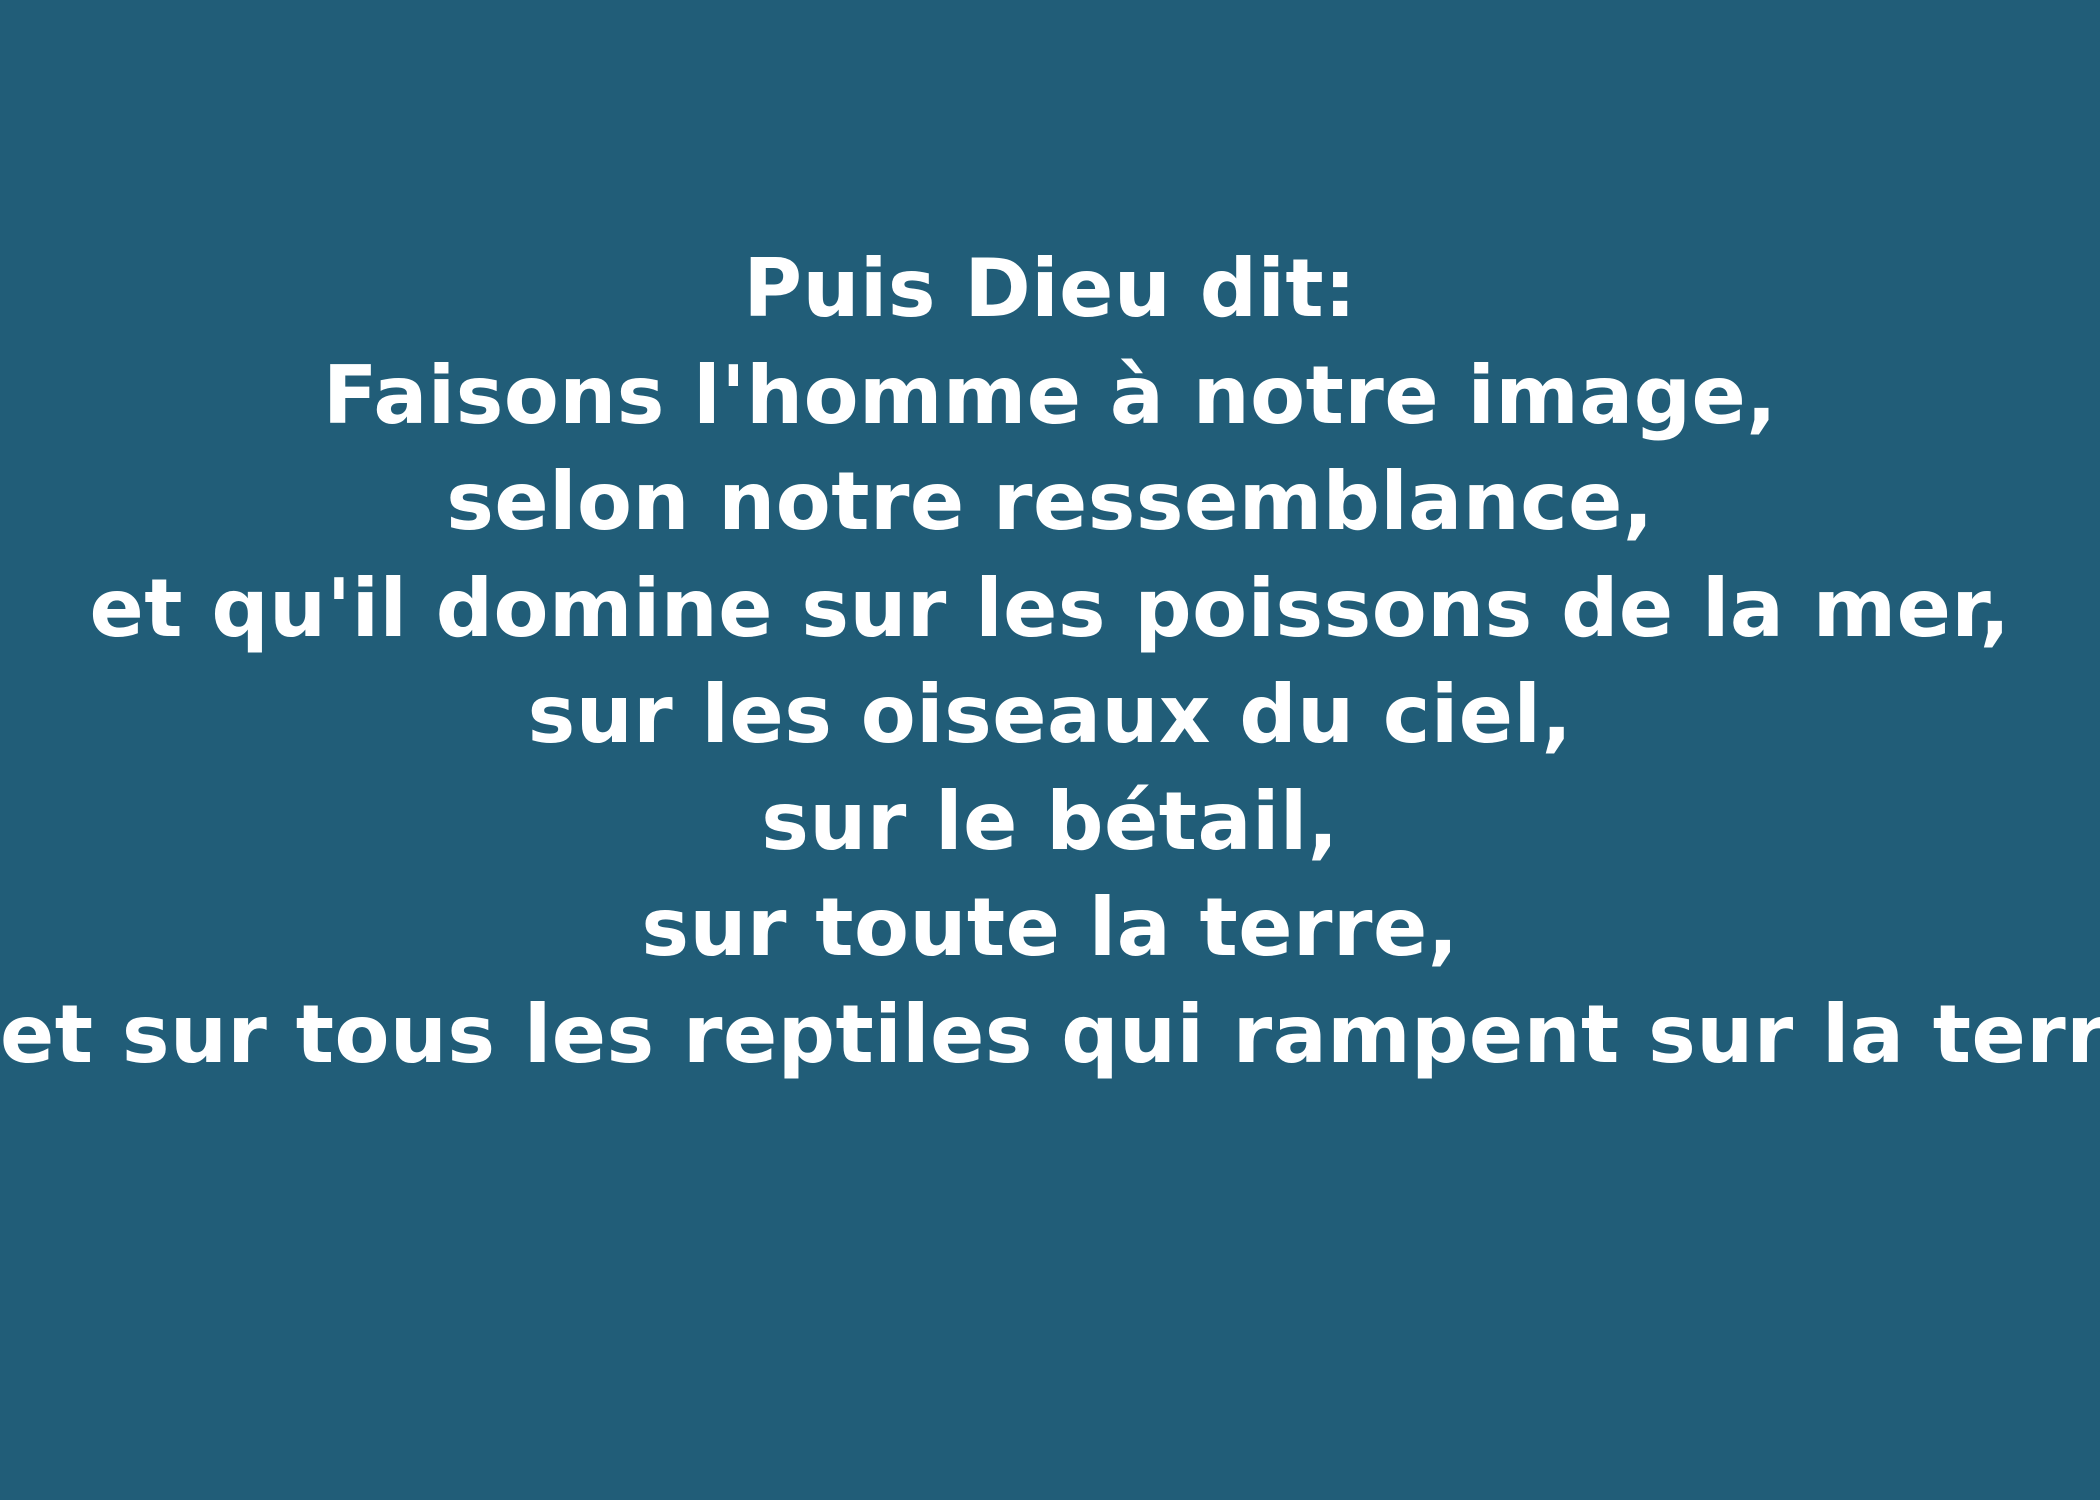 This screenshot has height=1500, width=2100. What do you see at coordinates (1050, 395) in the screenshot?
I see `verse-line: Faisons l'homme à notre image,` at bounding box center [1050, 395].